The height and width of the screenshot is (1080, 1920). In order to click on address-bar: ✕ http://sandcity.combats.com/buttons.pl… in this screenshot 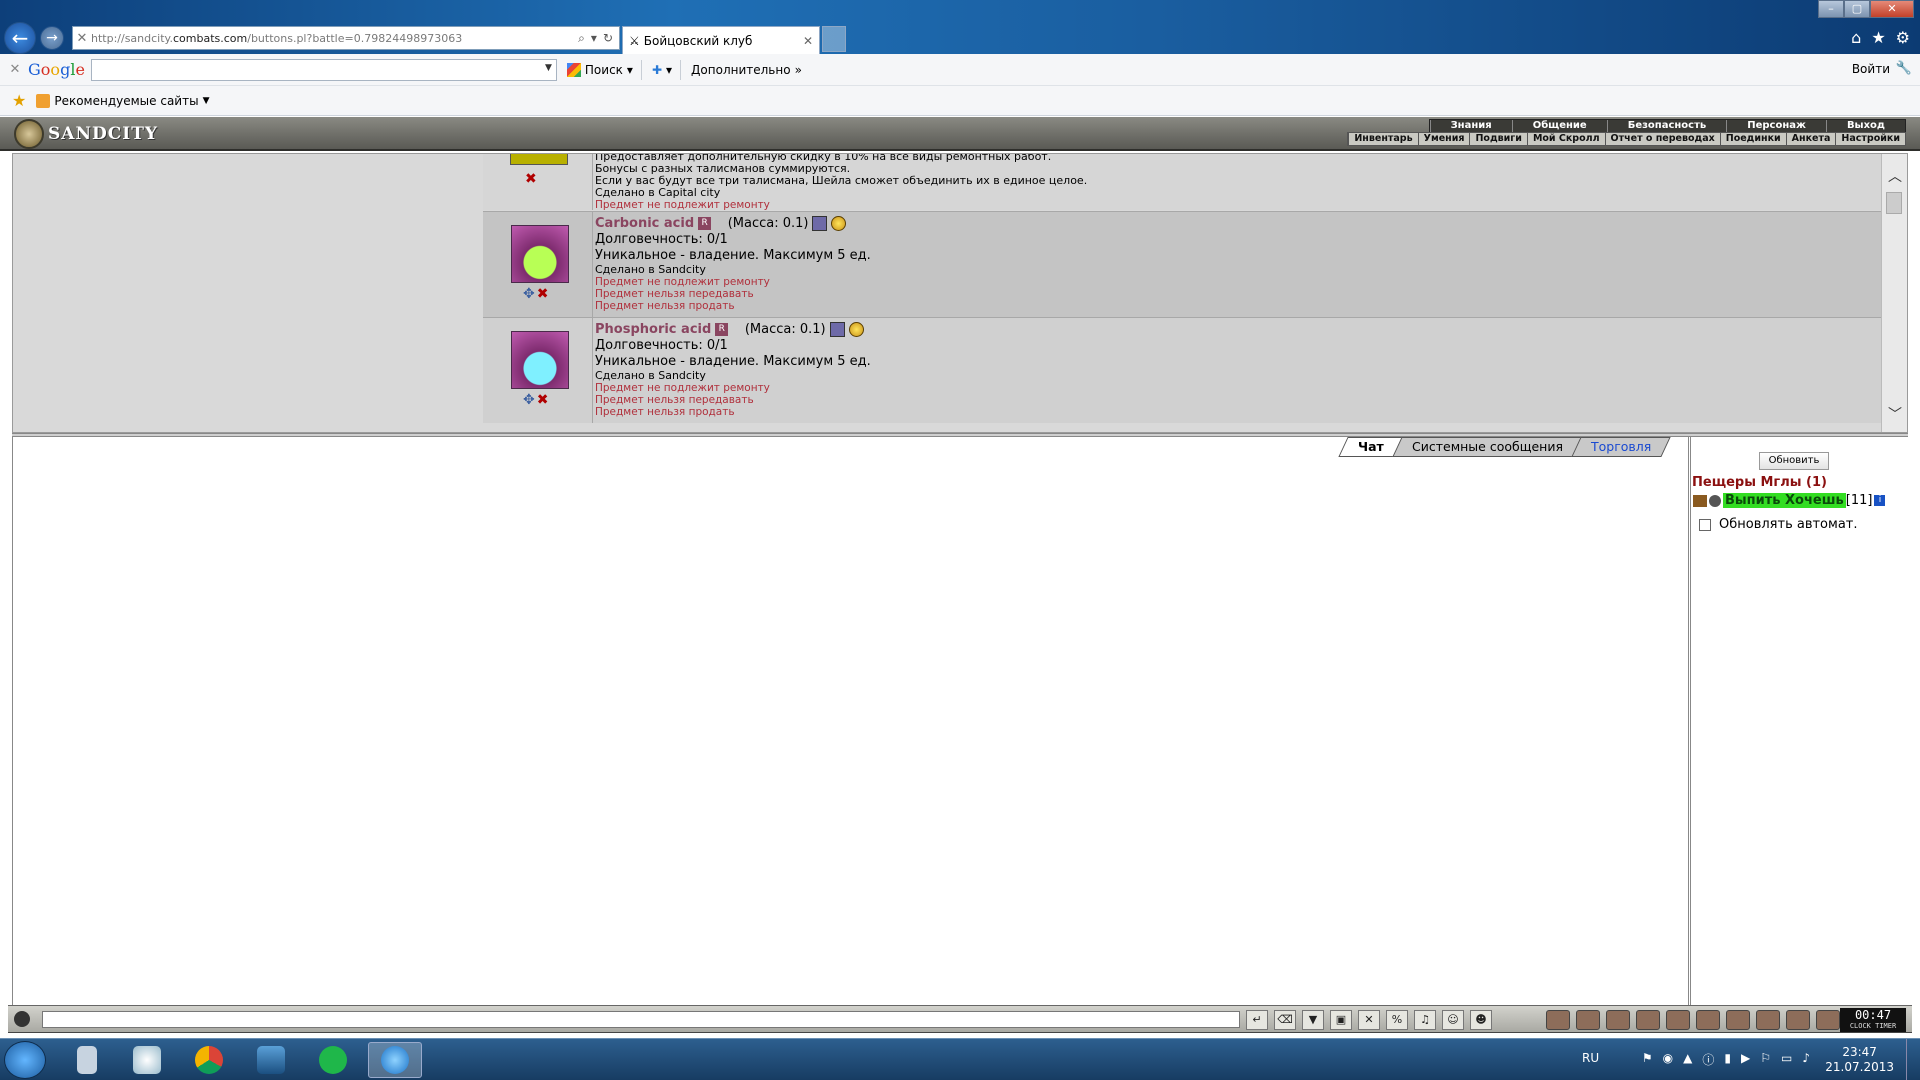, I will do `click(346, 38)`.